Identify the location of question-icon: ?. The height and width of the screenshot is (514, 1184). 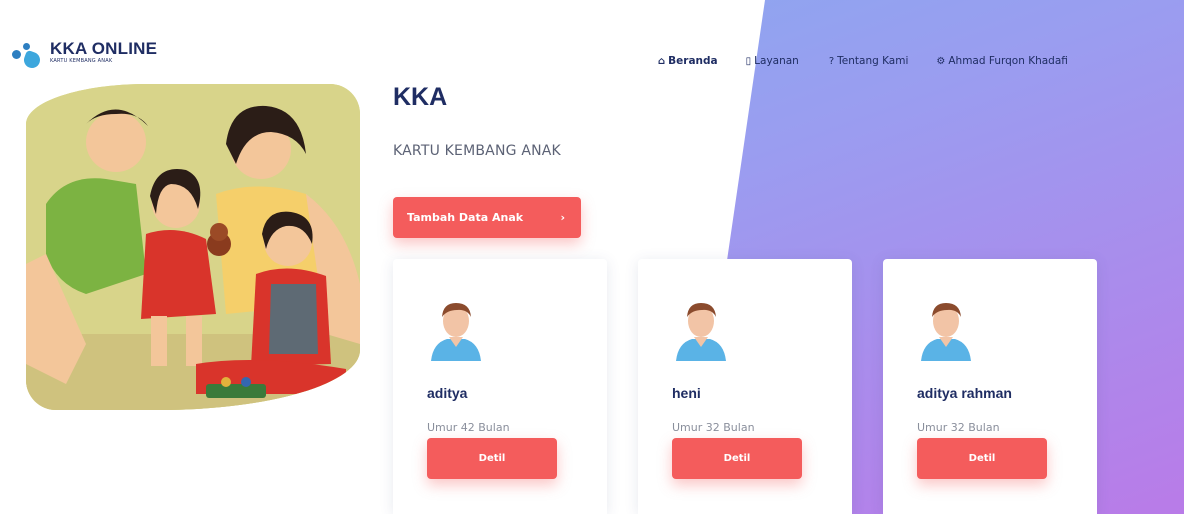
(831, 61).